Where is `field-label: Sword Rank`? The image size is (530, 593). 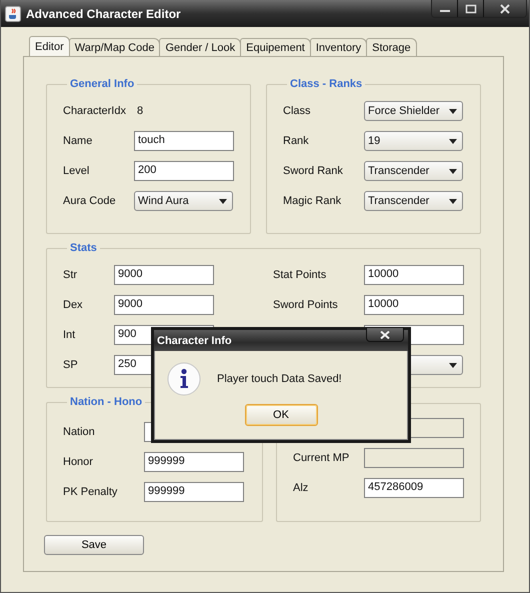 field-label: Sword Rank is located at coordinates (313, 171).